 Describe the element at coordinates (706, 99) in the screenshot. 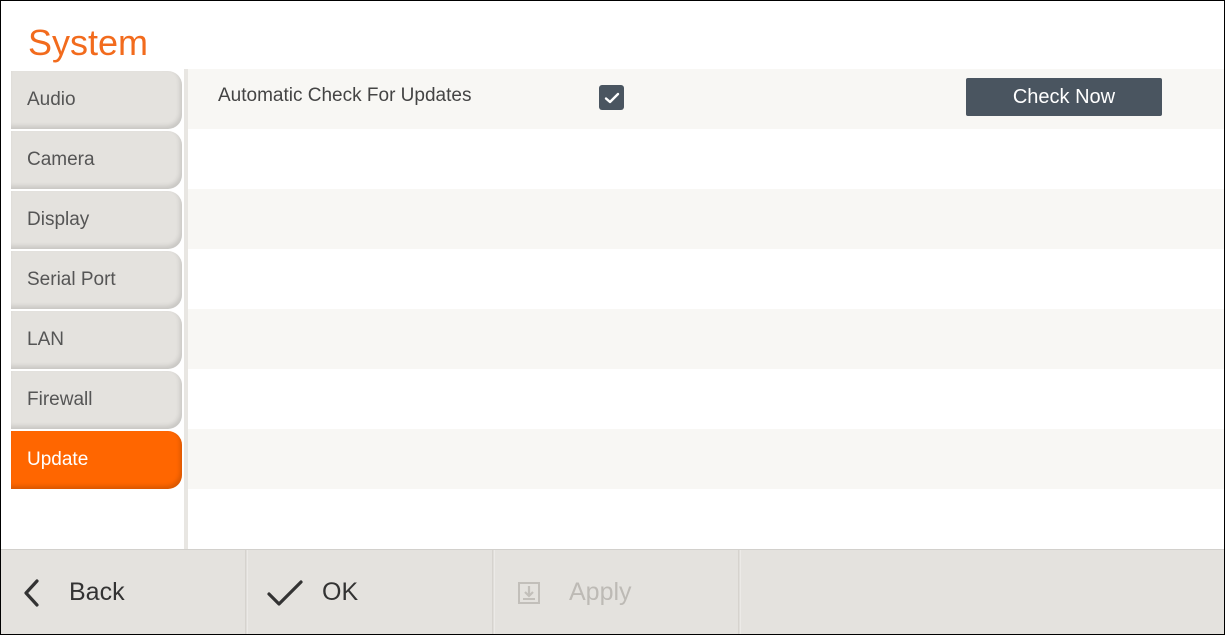

I see `setting-row-auto-check: Automatic Check For Updates Check Now` at that location.